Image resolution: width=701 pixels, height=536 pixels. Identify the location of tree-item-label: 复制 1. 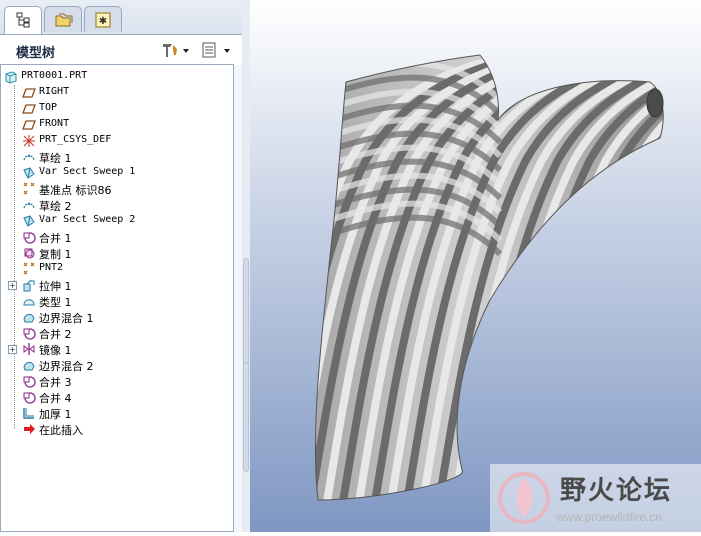
(55, 254).